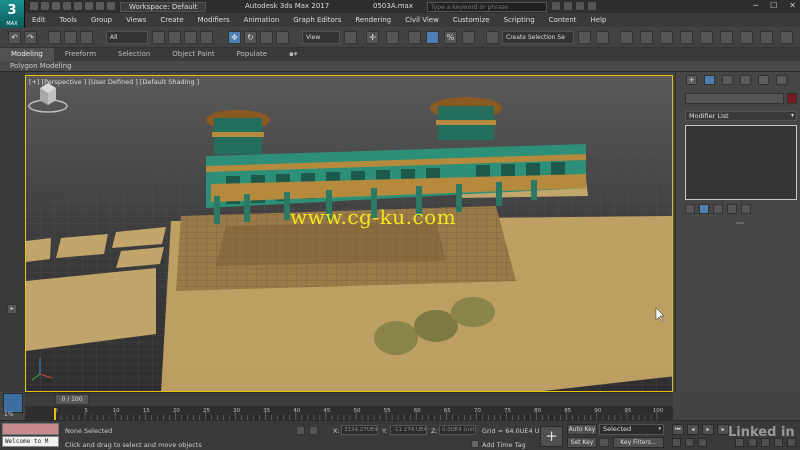  Describe the element at coordinates (89, 6) in the screenshot. I see `project-folder-icon` at that location.